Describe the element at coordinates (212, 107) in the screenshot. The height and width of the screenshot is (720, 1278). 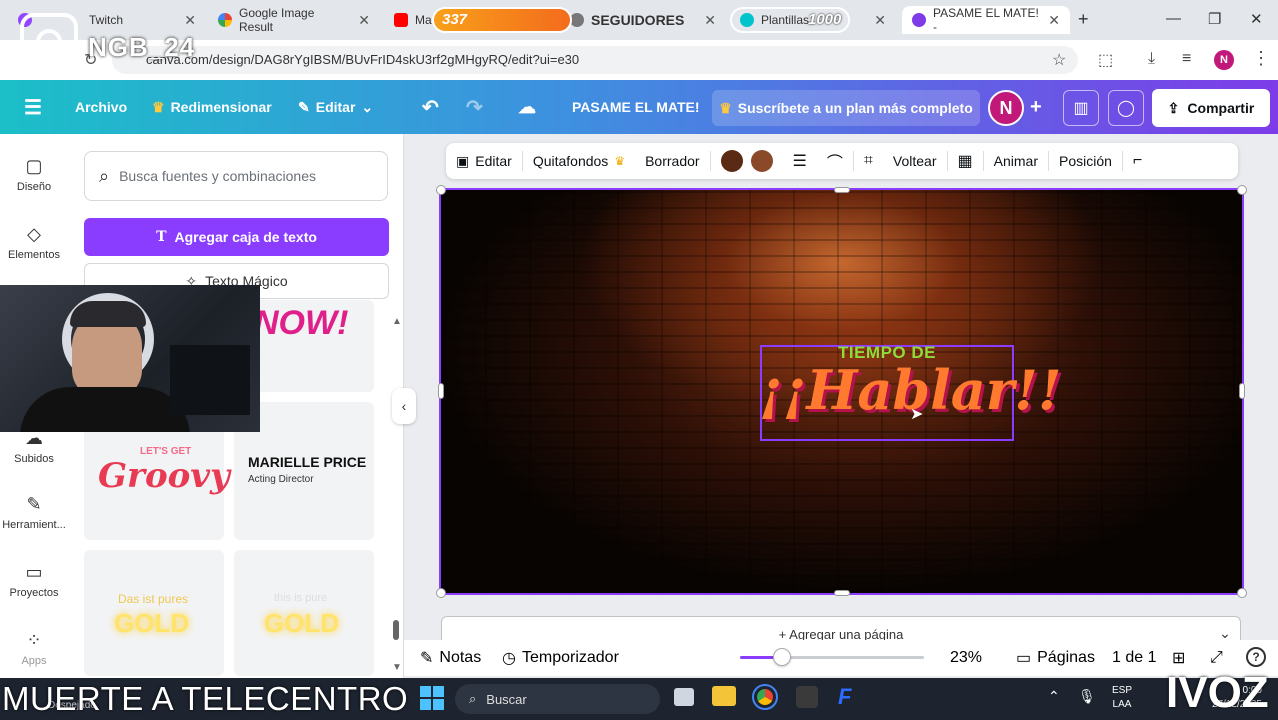
I see `resize-button: ♛ Redimensionar` at that location.